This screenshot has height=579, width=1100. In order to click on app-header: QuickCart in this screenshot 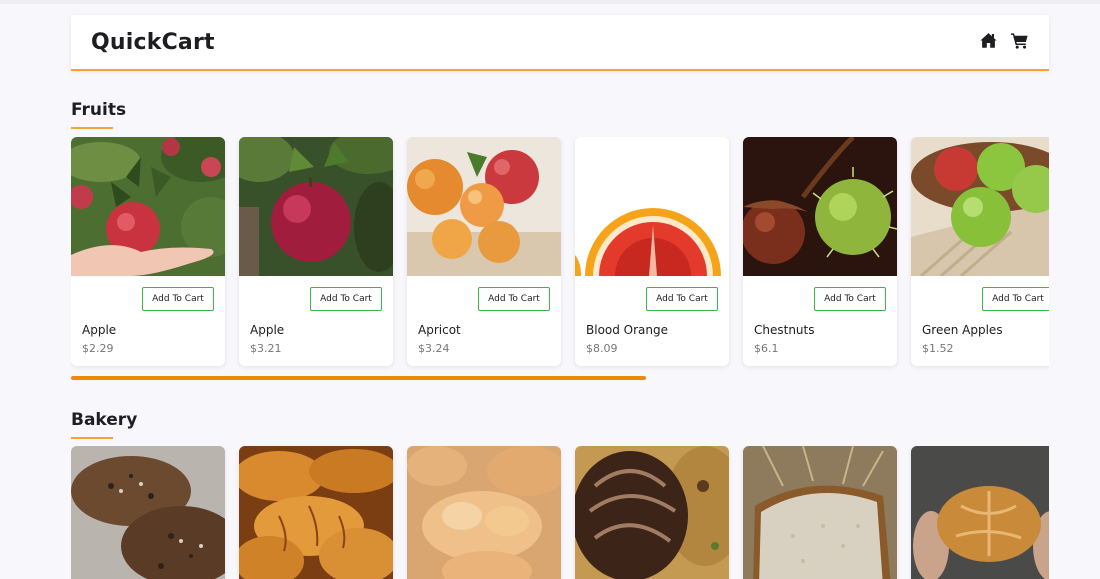, I will do `click(560, 43)`.